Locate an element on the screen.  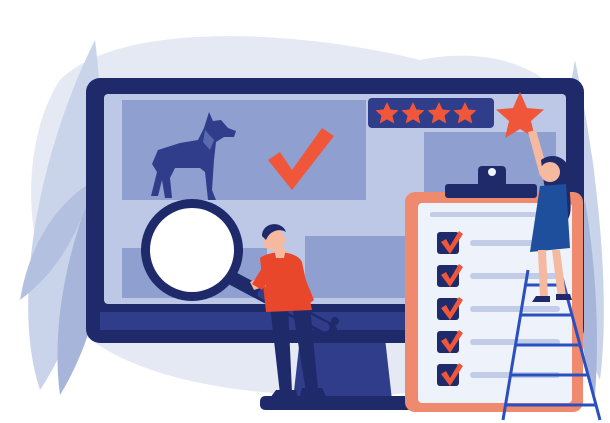
clipboard-clip-hole is located at coordinates (492, 172).